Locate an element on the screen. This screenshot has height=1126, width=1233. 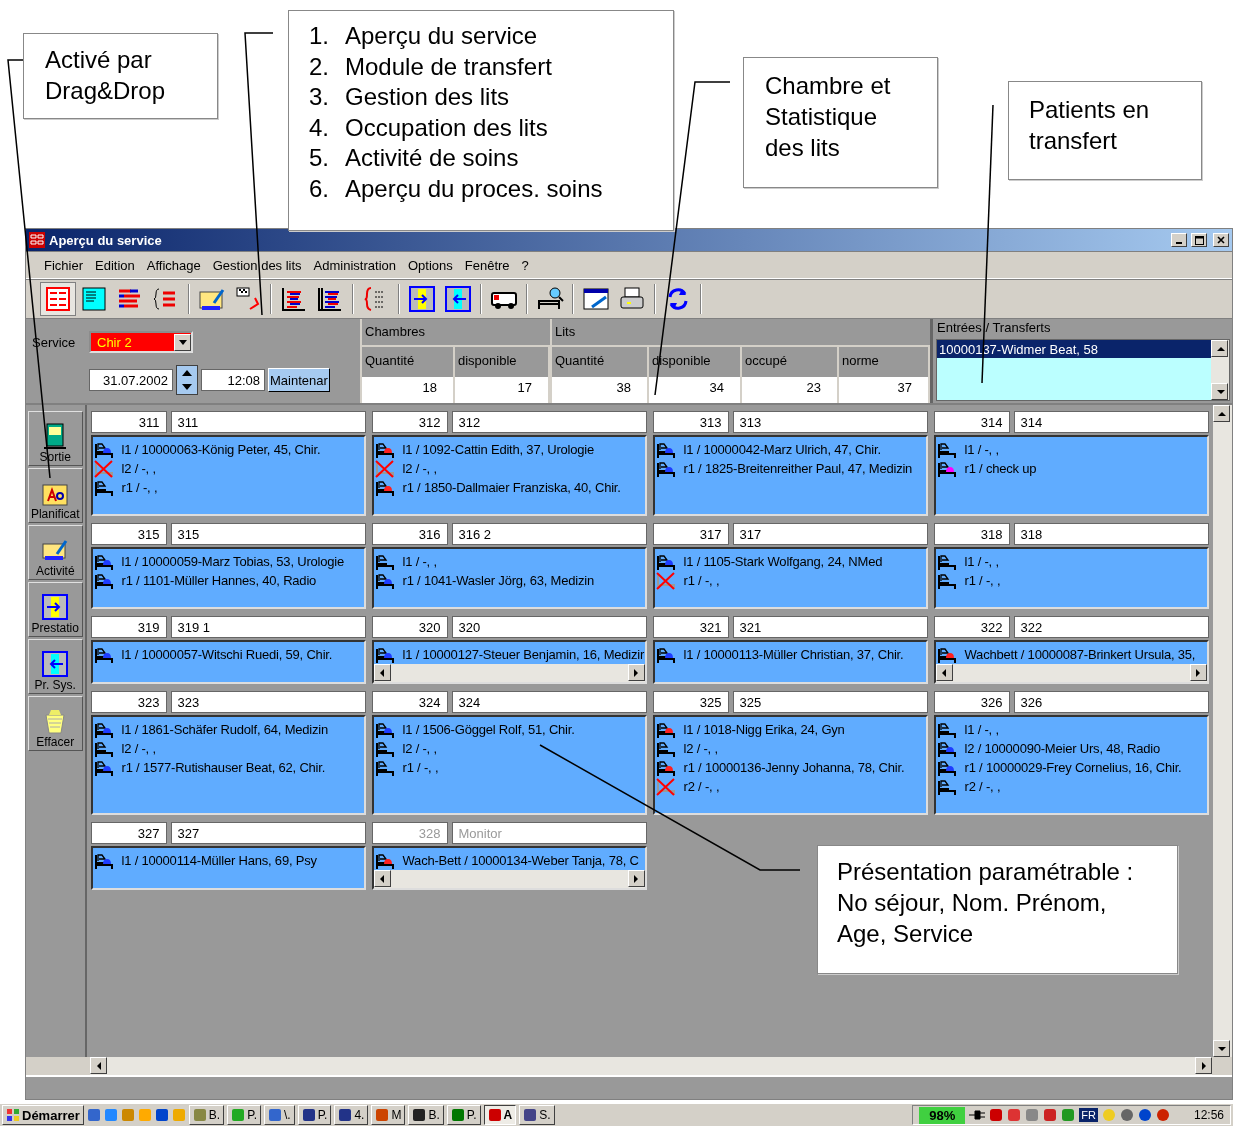
bed-entry: r1 / 10000136-Jenny Johanna, 78, Chir. is located at coordinates (794, 767).